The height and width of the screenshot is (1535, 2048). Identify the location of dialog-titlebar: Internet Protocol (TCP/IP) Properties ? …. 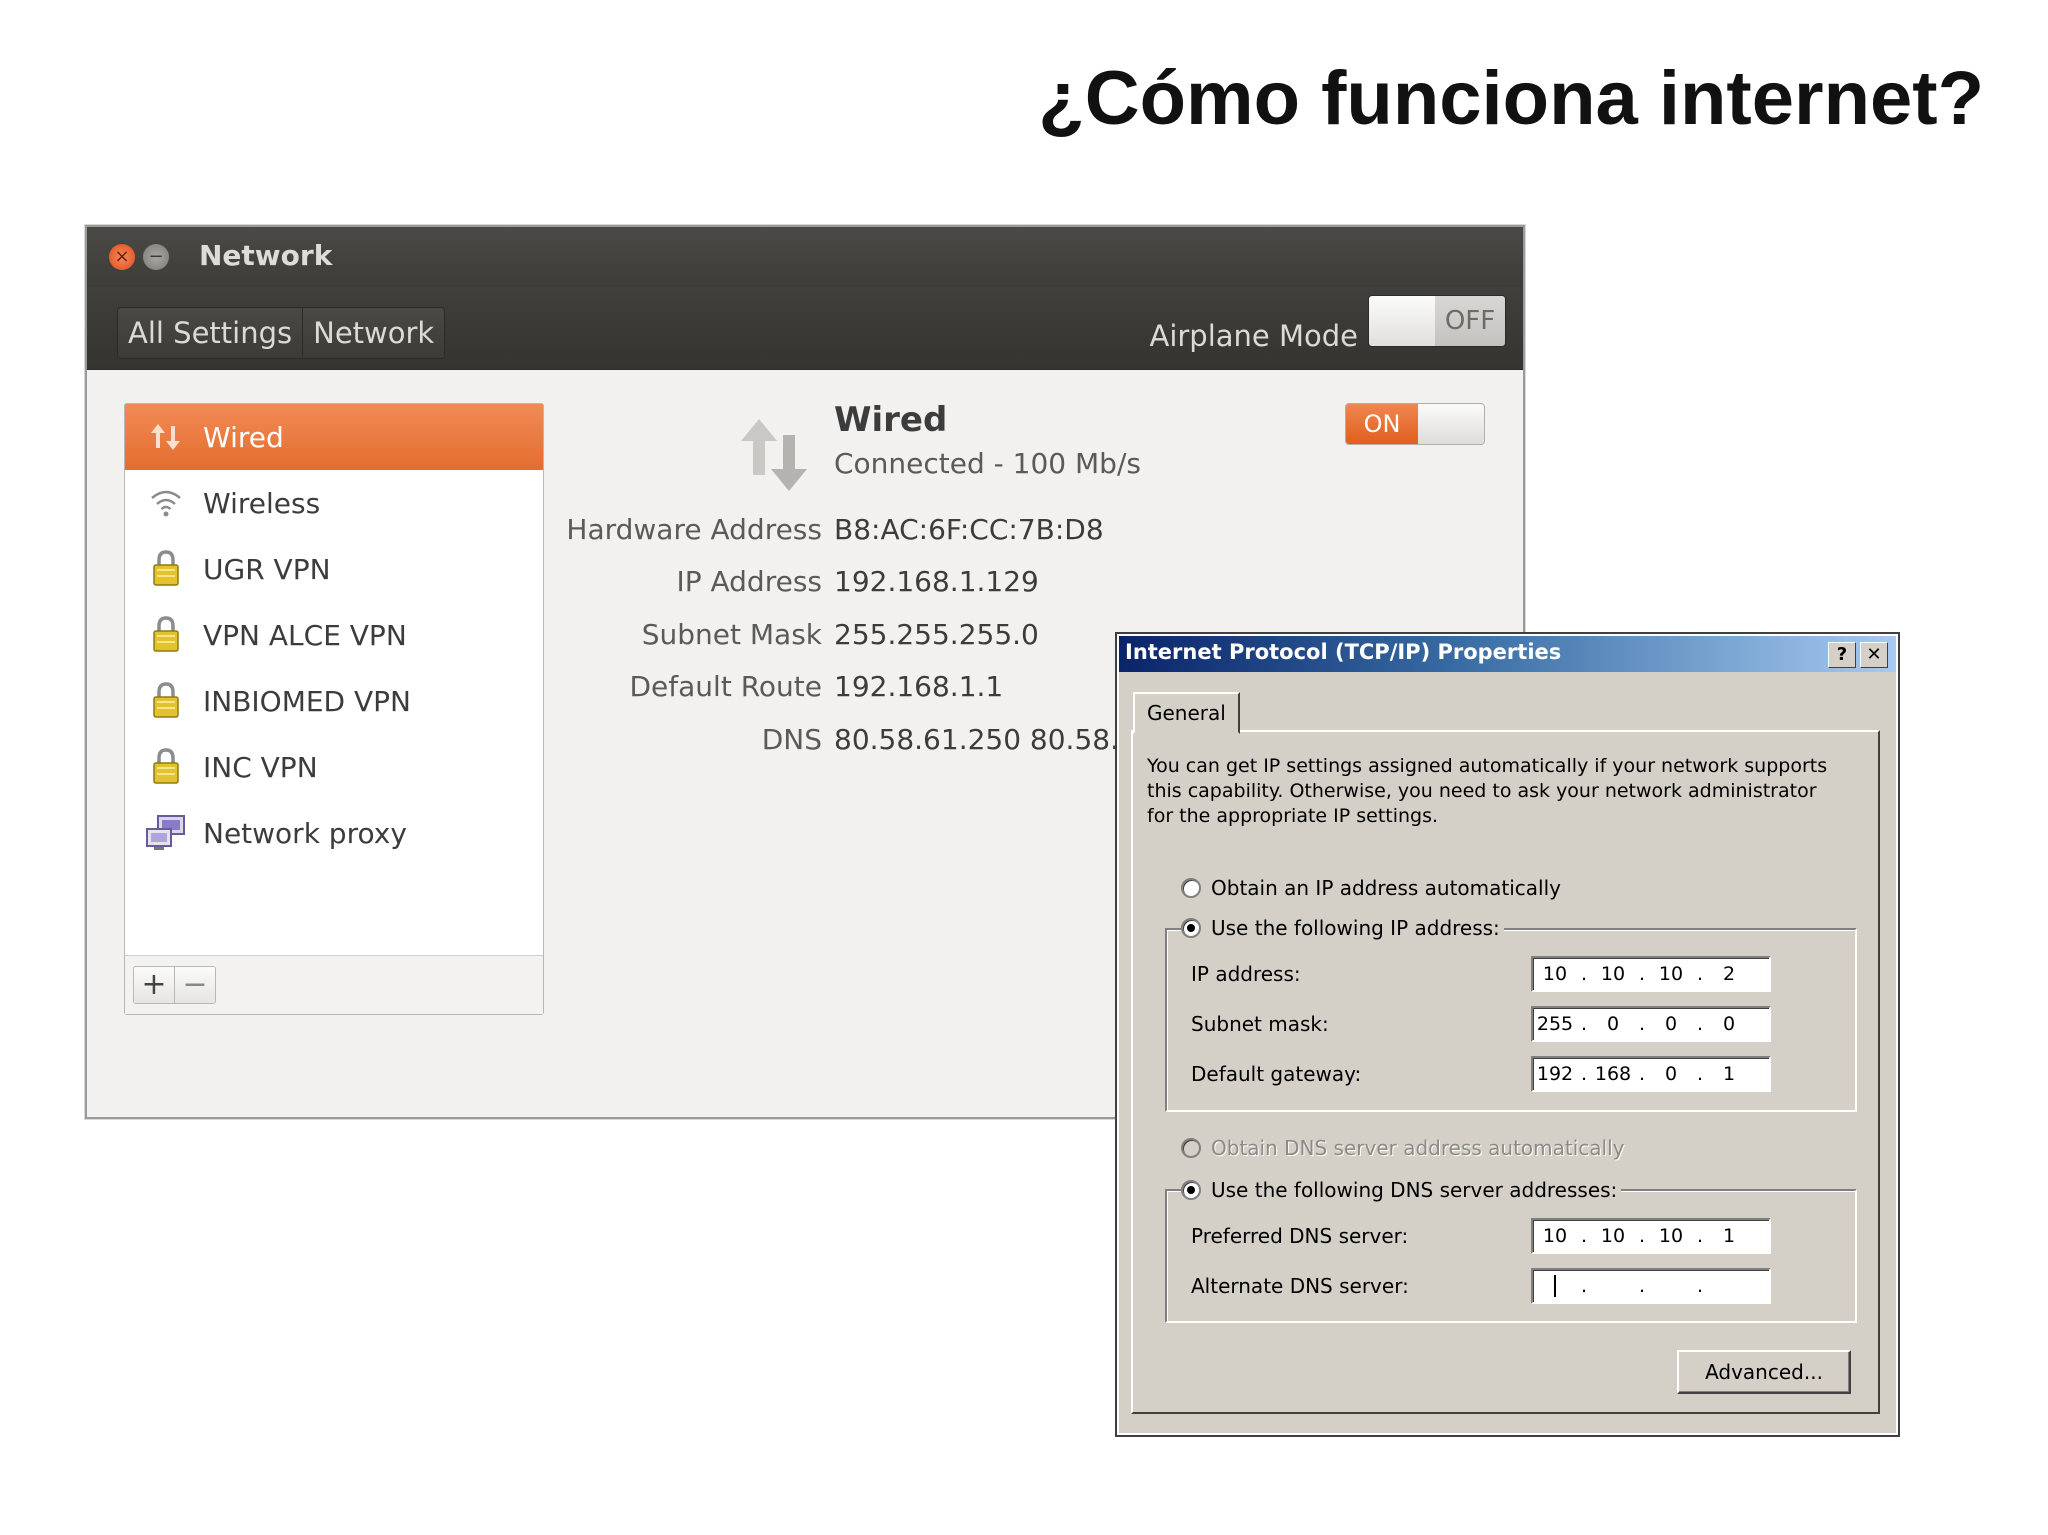
(1507, 654).